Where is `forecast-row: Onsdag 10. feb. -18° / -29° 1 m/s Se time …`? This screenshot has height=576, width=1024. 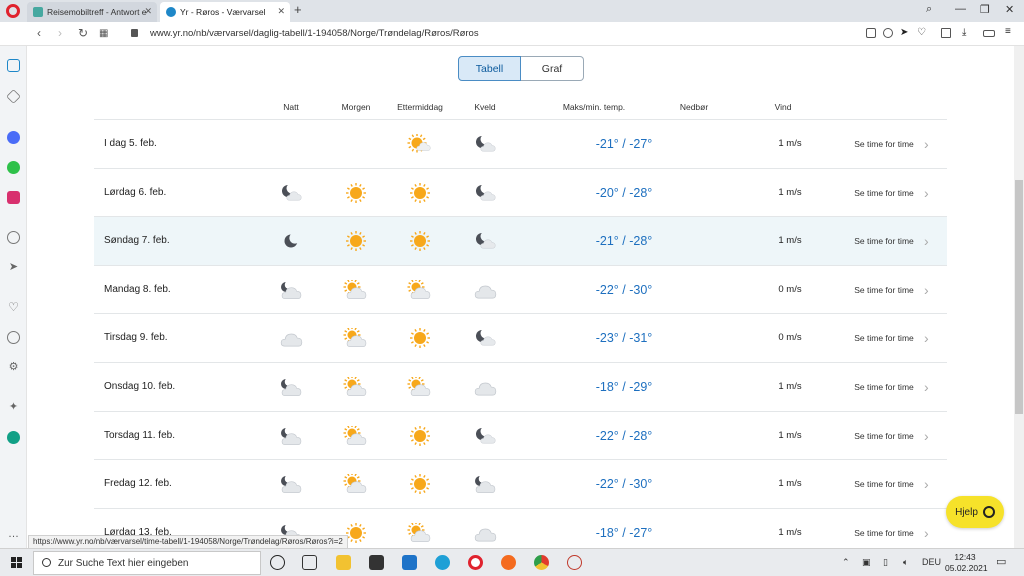
forecast-row: Onsdag 10. feb. -18° / -29° 1 m/s Se time … is located at coordinates (520, 386).